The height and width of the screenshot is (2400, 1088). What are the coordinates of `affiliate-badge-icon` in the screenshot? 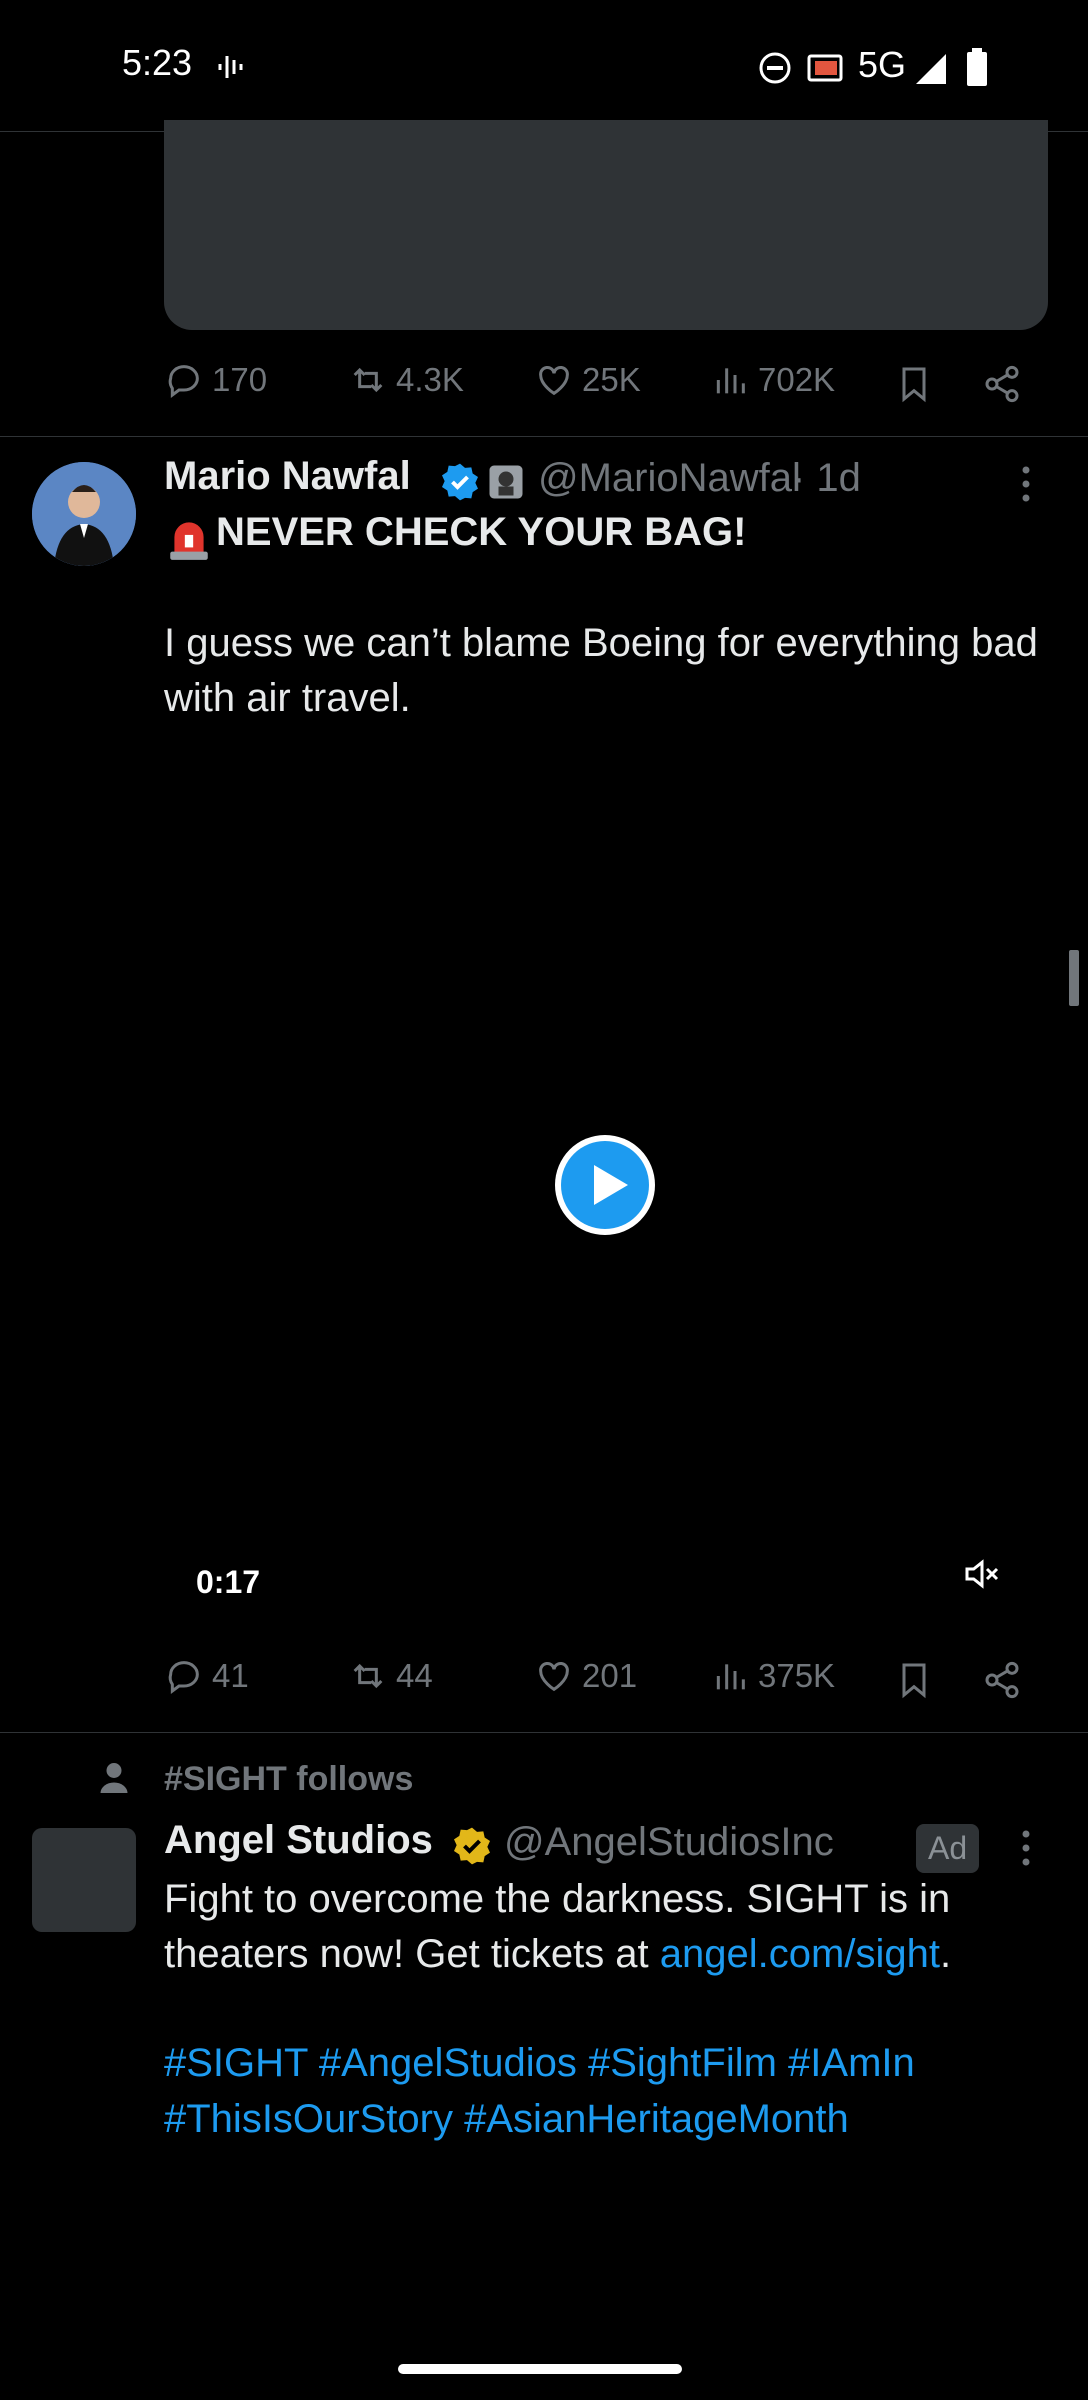 It's located at (506, 482).